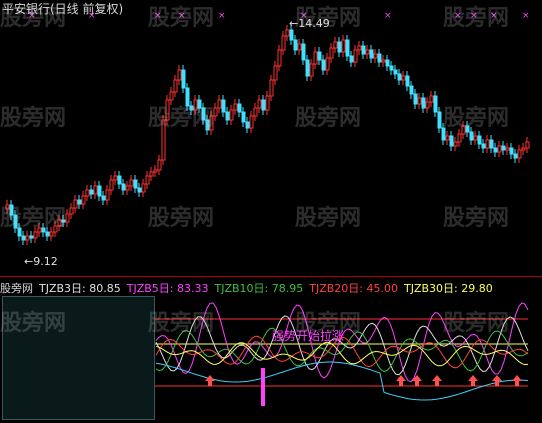 The height and width of the screenshot is (423, 542). What do you see at coordinates (448, 288) in the screenshot?
I see `legend-item-tjzb30: TJZB30日: 29.80` at bounding box center [448, 288].